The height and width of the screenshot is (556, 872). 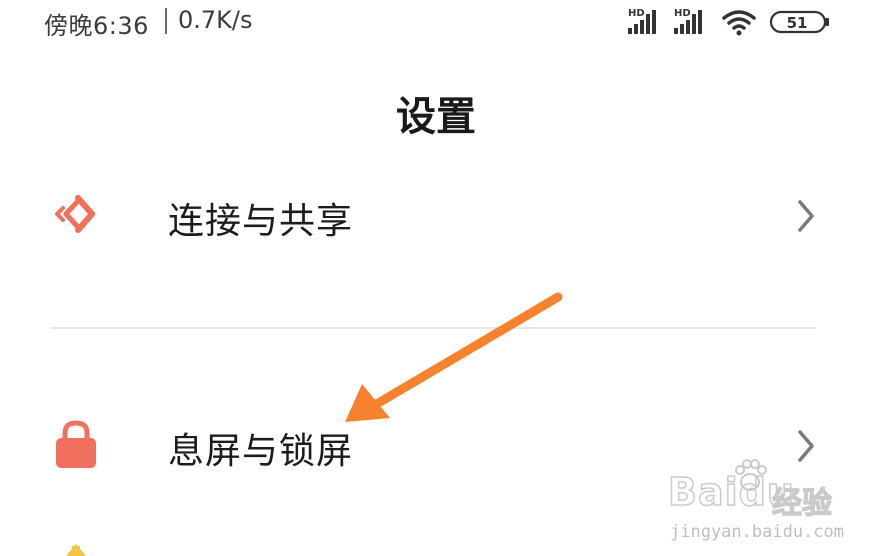 What do you see at coordinates (757, 532) in the screenshot?
I see `watermark-url: jingyan.baidu.com` at bounding box center [757, 532].